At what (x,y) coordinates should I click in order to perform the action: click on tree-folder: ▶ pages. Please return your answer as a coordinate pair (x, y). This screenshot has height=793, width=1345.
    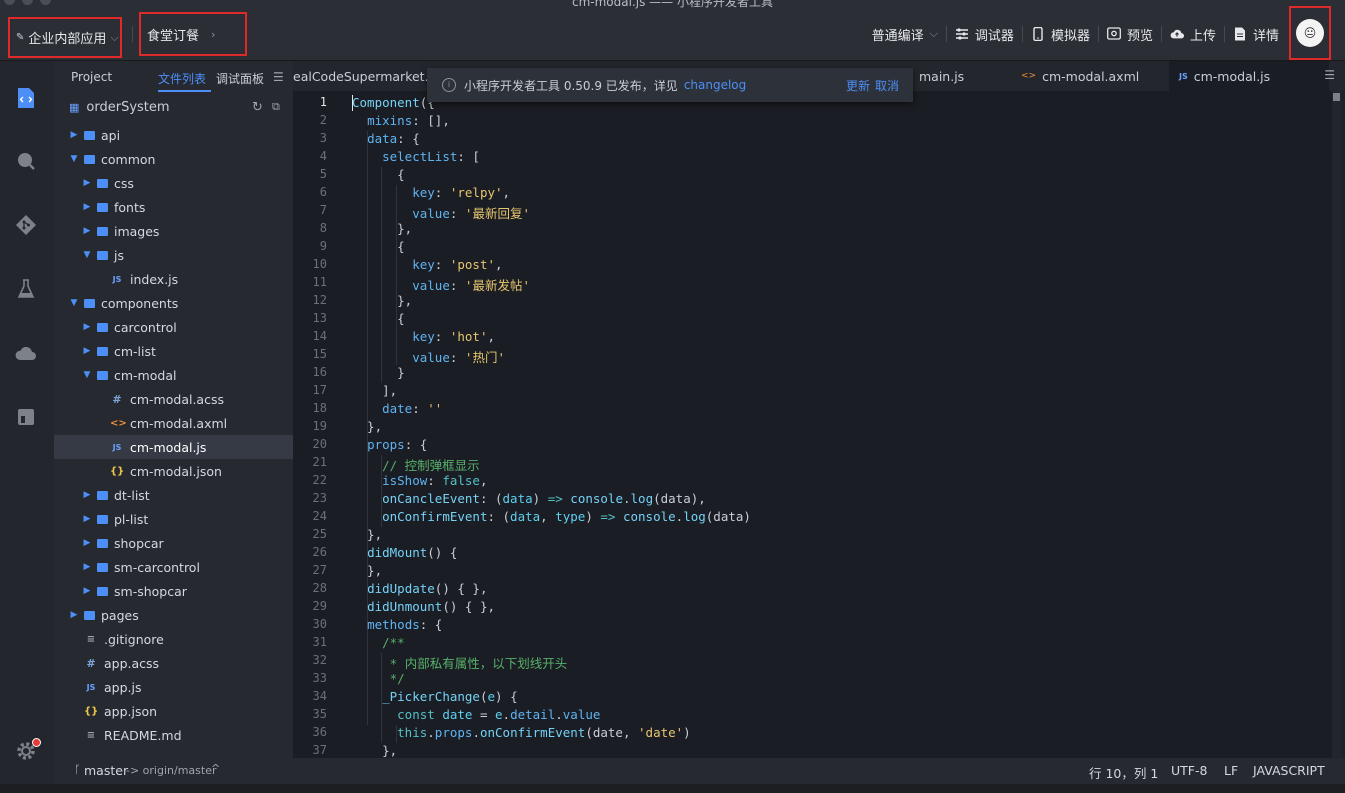
    Looking at the image, I should click on (173, 615).